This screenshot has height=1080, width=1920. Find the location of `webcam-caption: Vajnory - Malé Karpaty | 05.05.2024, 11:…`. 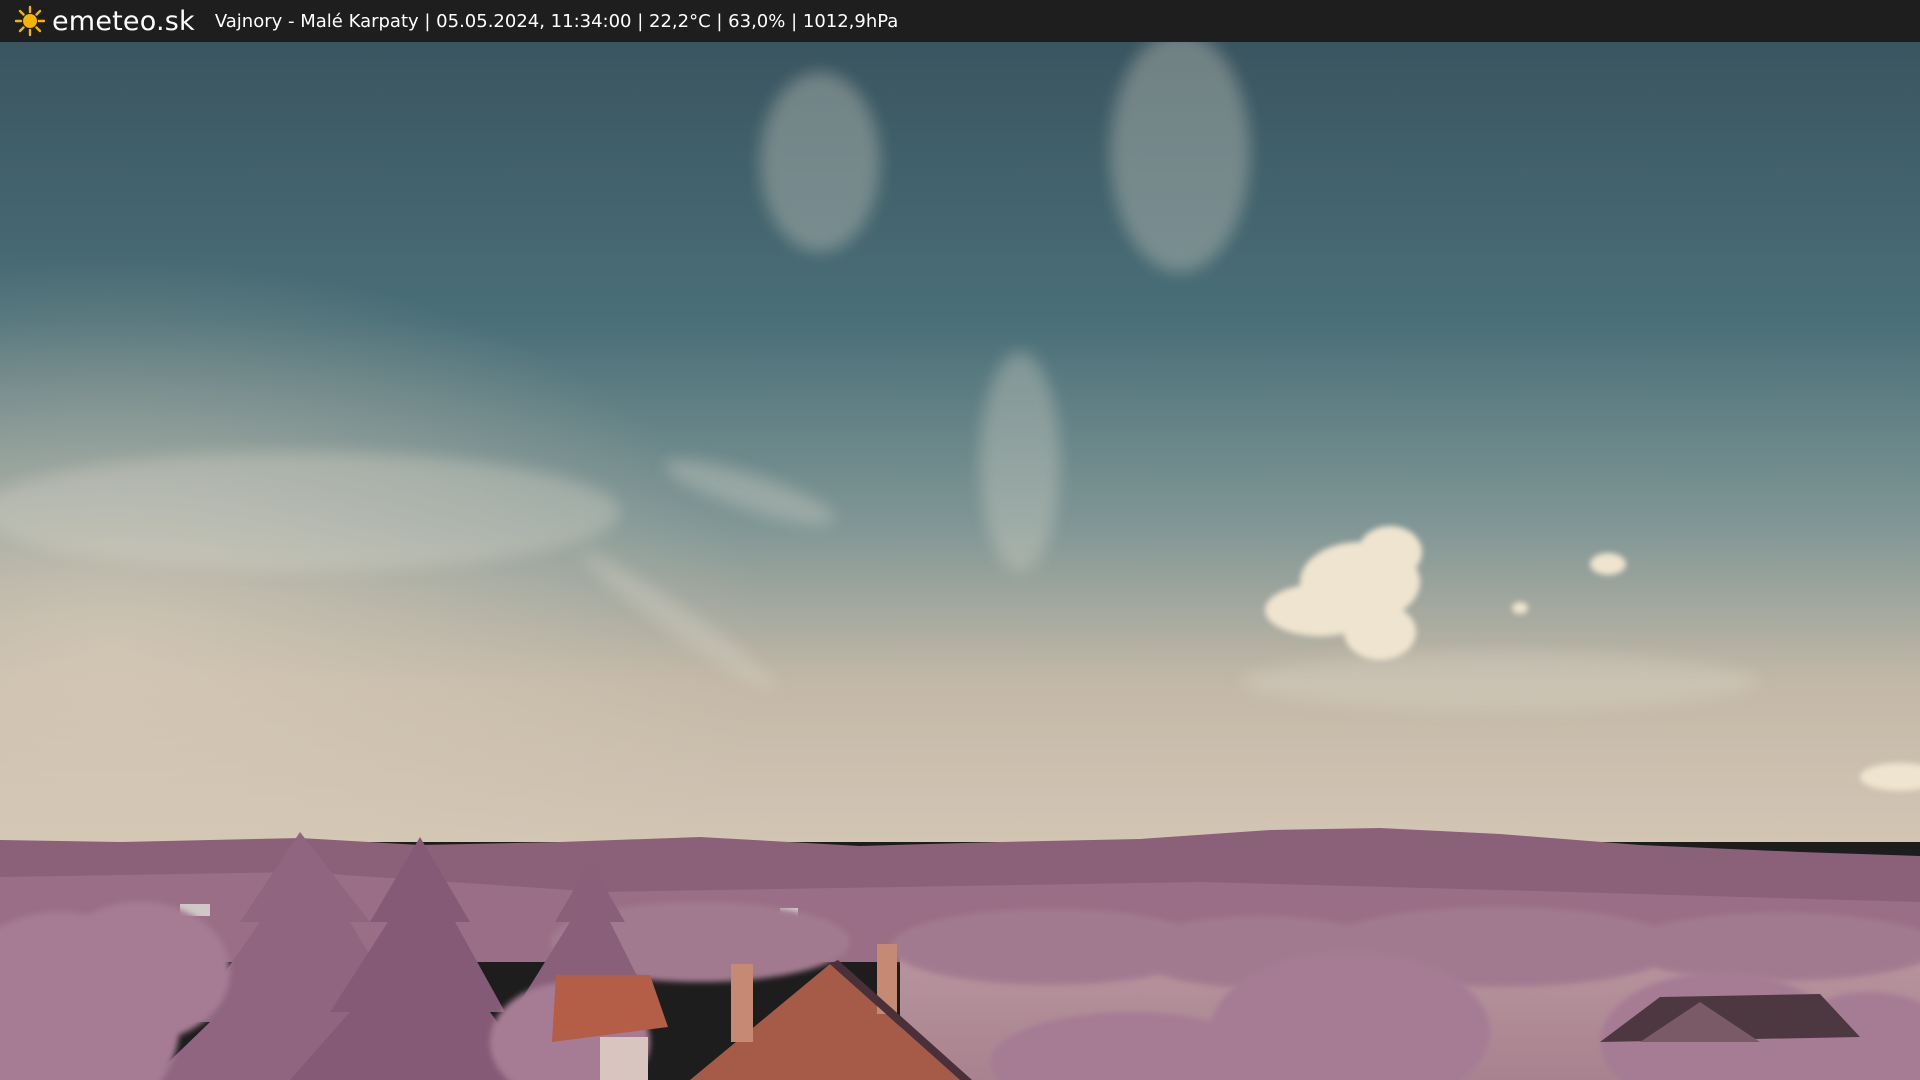

webcam-caption: Vajnory - Malé Karpaty | 05.05.2024, 11:… is located at coordinates (556, 21).